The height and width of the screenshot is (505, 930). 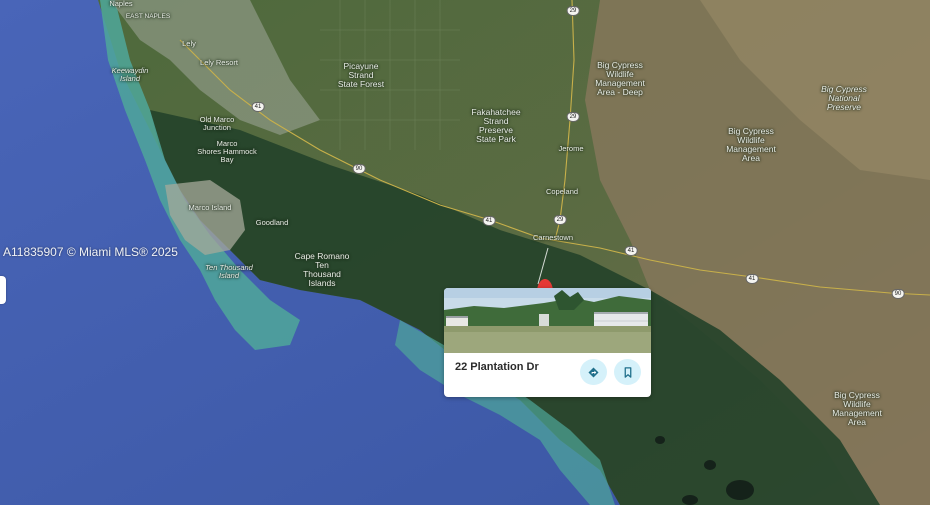 I want to click on label-goodland: Goodland, so click(x=272, y=222).